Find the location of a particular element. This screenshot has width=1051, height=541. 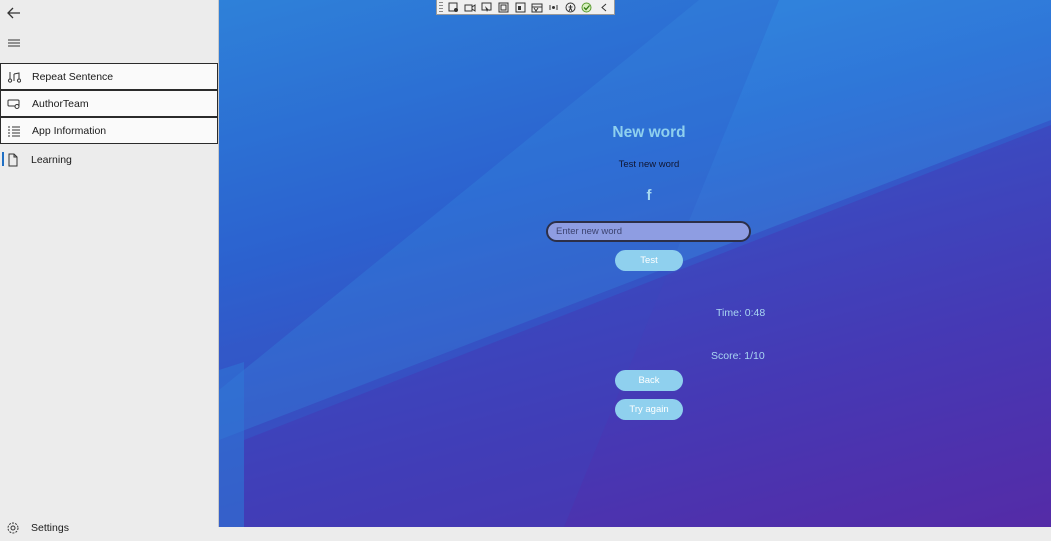

nav-item-label: Learning is located at coordinates (51, 159).